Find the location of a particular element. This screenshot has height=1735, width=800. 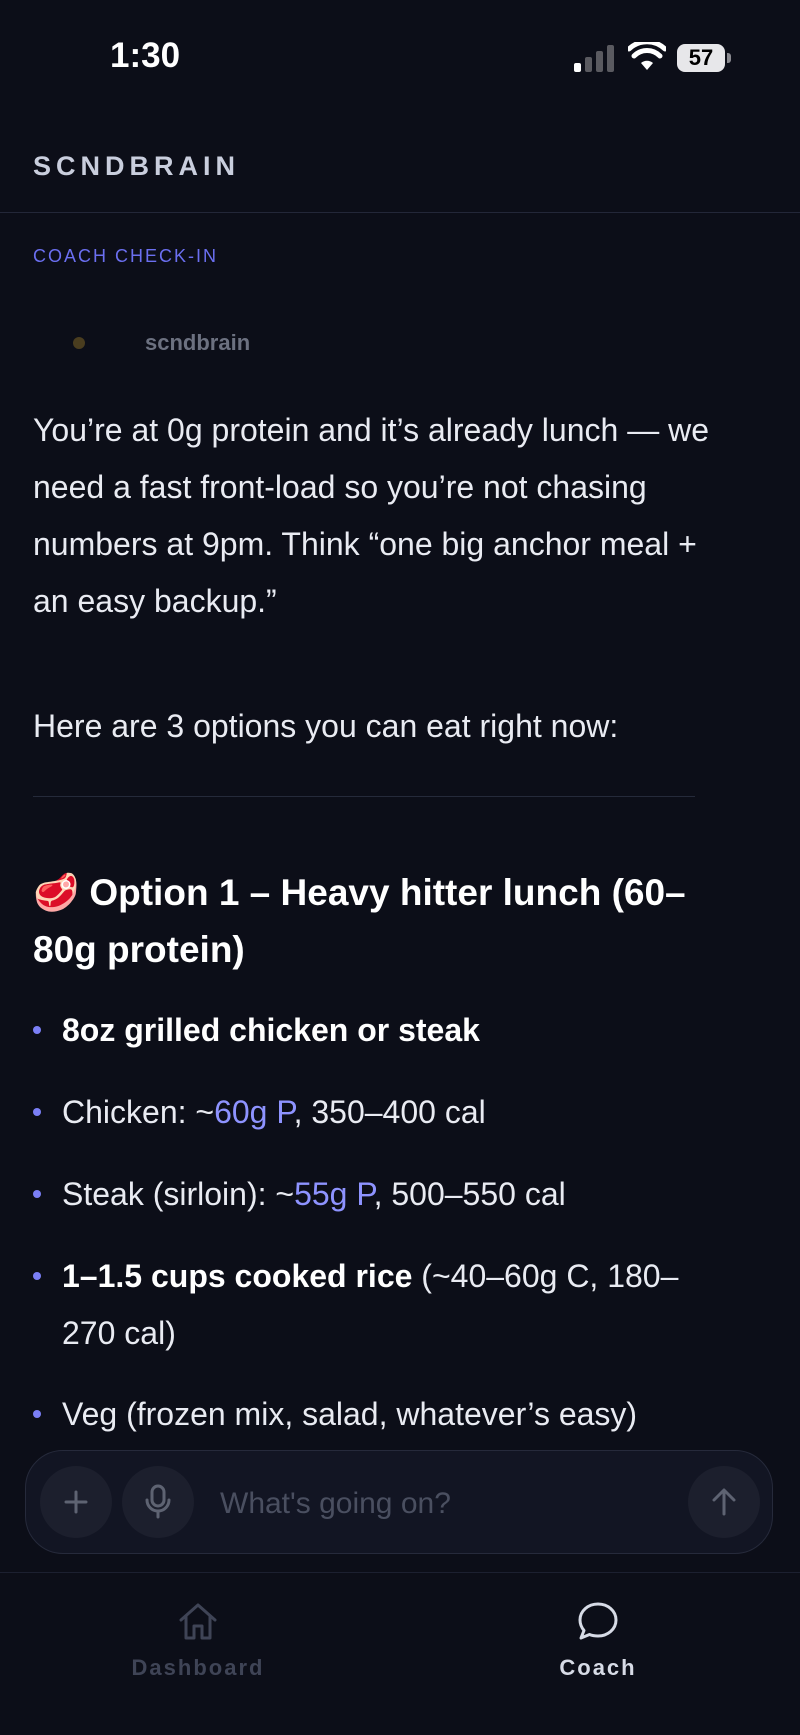

bullet-text: , 500–550 cal is located at coordinates (469, 1194).